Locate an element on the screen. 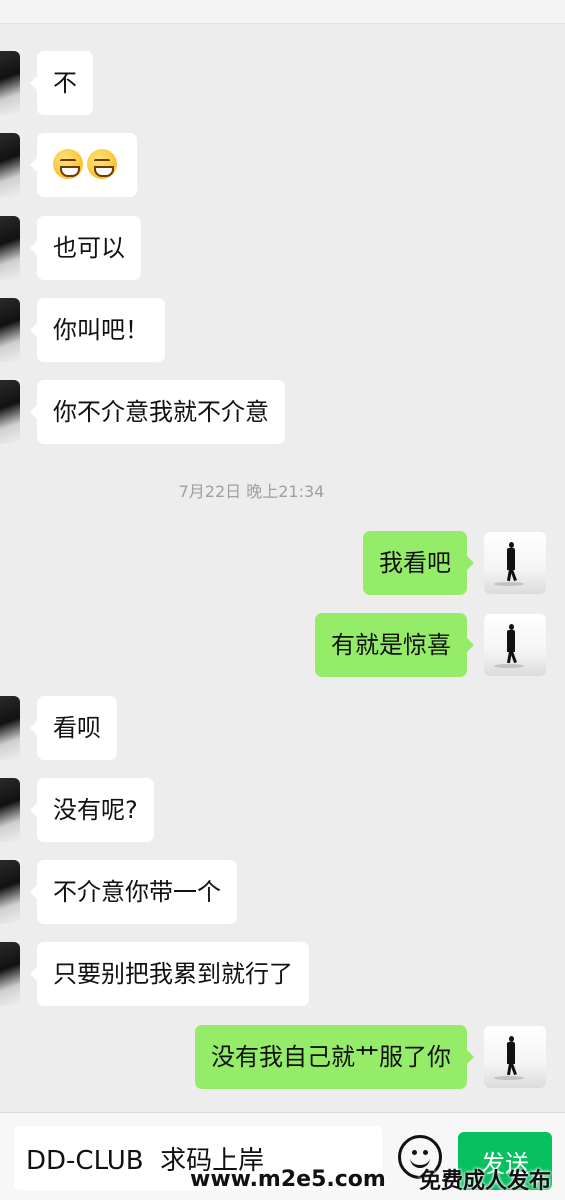  message-row: 不介意你带一个 is located at coordinates (118, 892).